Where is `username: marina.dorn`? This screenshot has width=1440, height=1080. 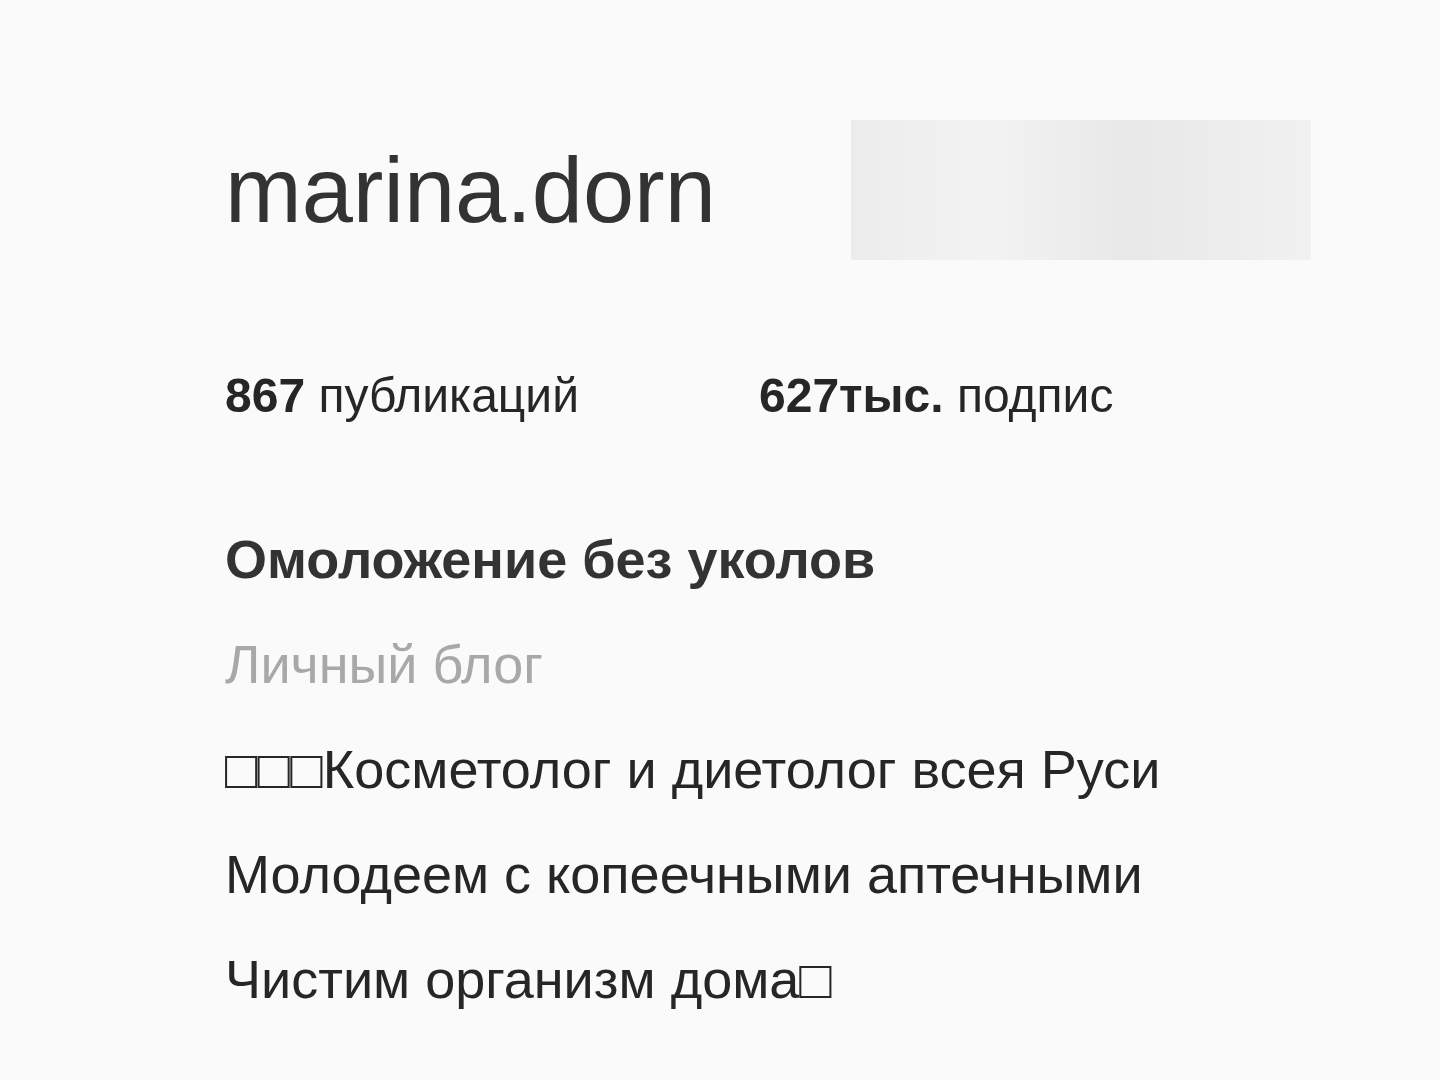 username: marina.dorn is located at coordinates (470, 190).